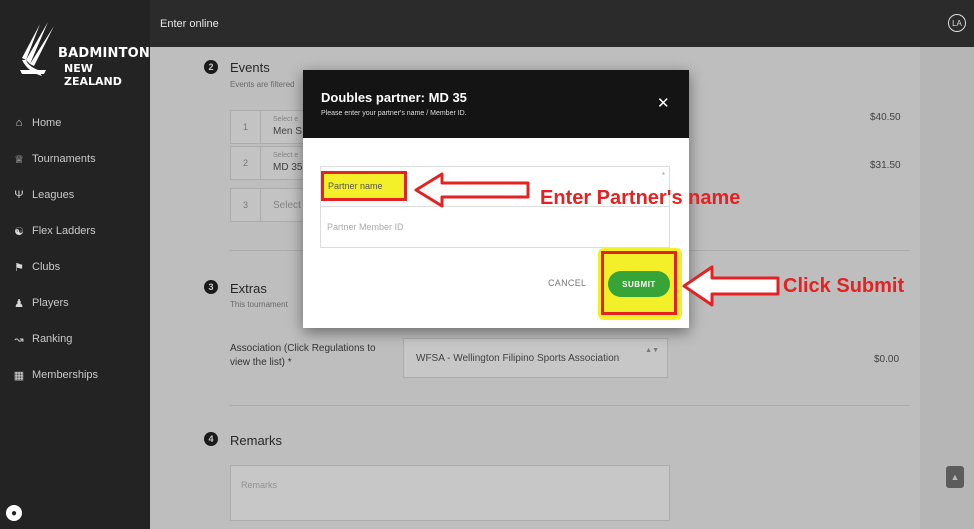 The image size is (974, 529). I want to click on partner-name-highlight: Partner name, so click(364, 186).